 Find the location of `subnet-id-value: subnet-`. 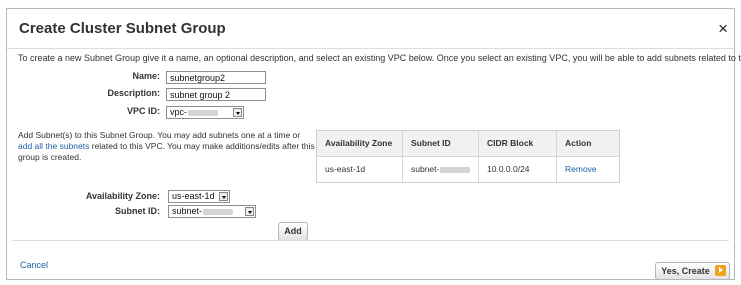

subnet-id-value: subnet- is located at coordinates (425, 169).